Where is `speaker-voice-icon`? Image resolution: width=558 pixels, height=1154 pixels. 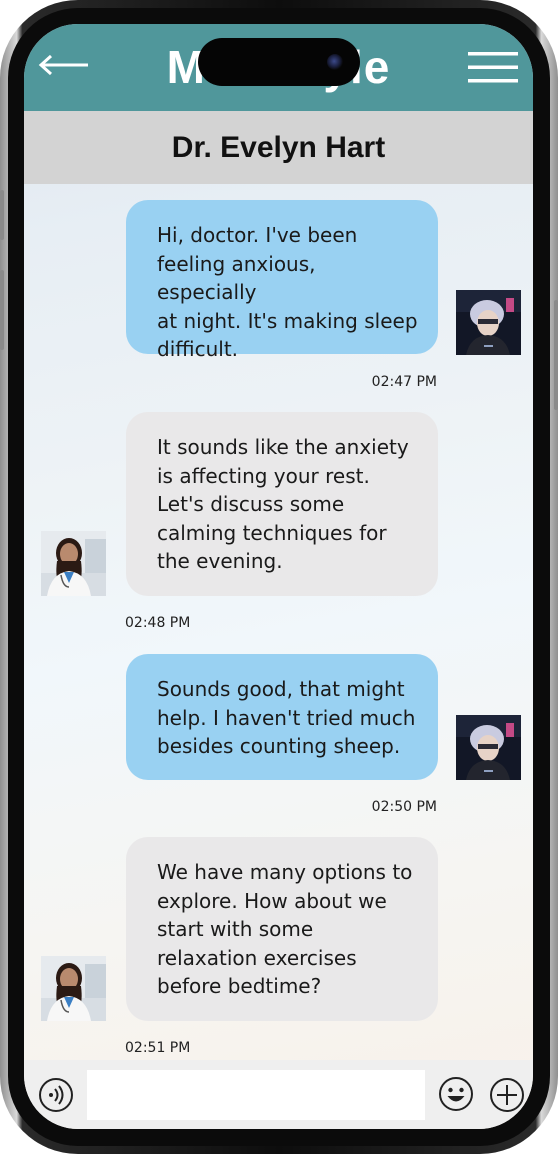 speaker-voice-icon is located at coordinates (56, 1095).